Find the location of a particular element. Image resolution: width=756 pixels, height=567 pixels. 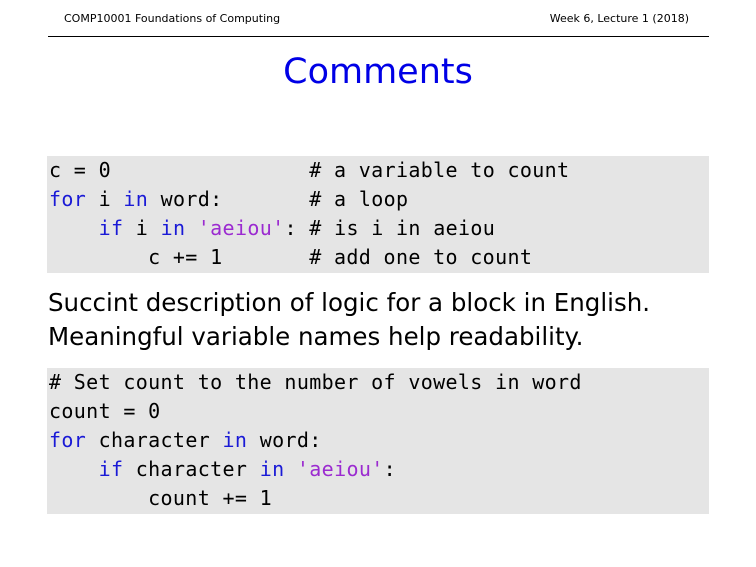

code-text: word: is located at coordinates (284, 440).